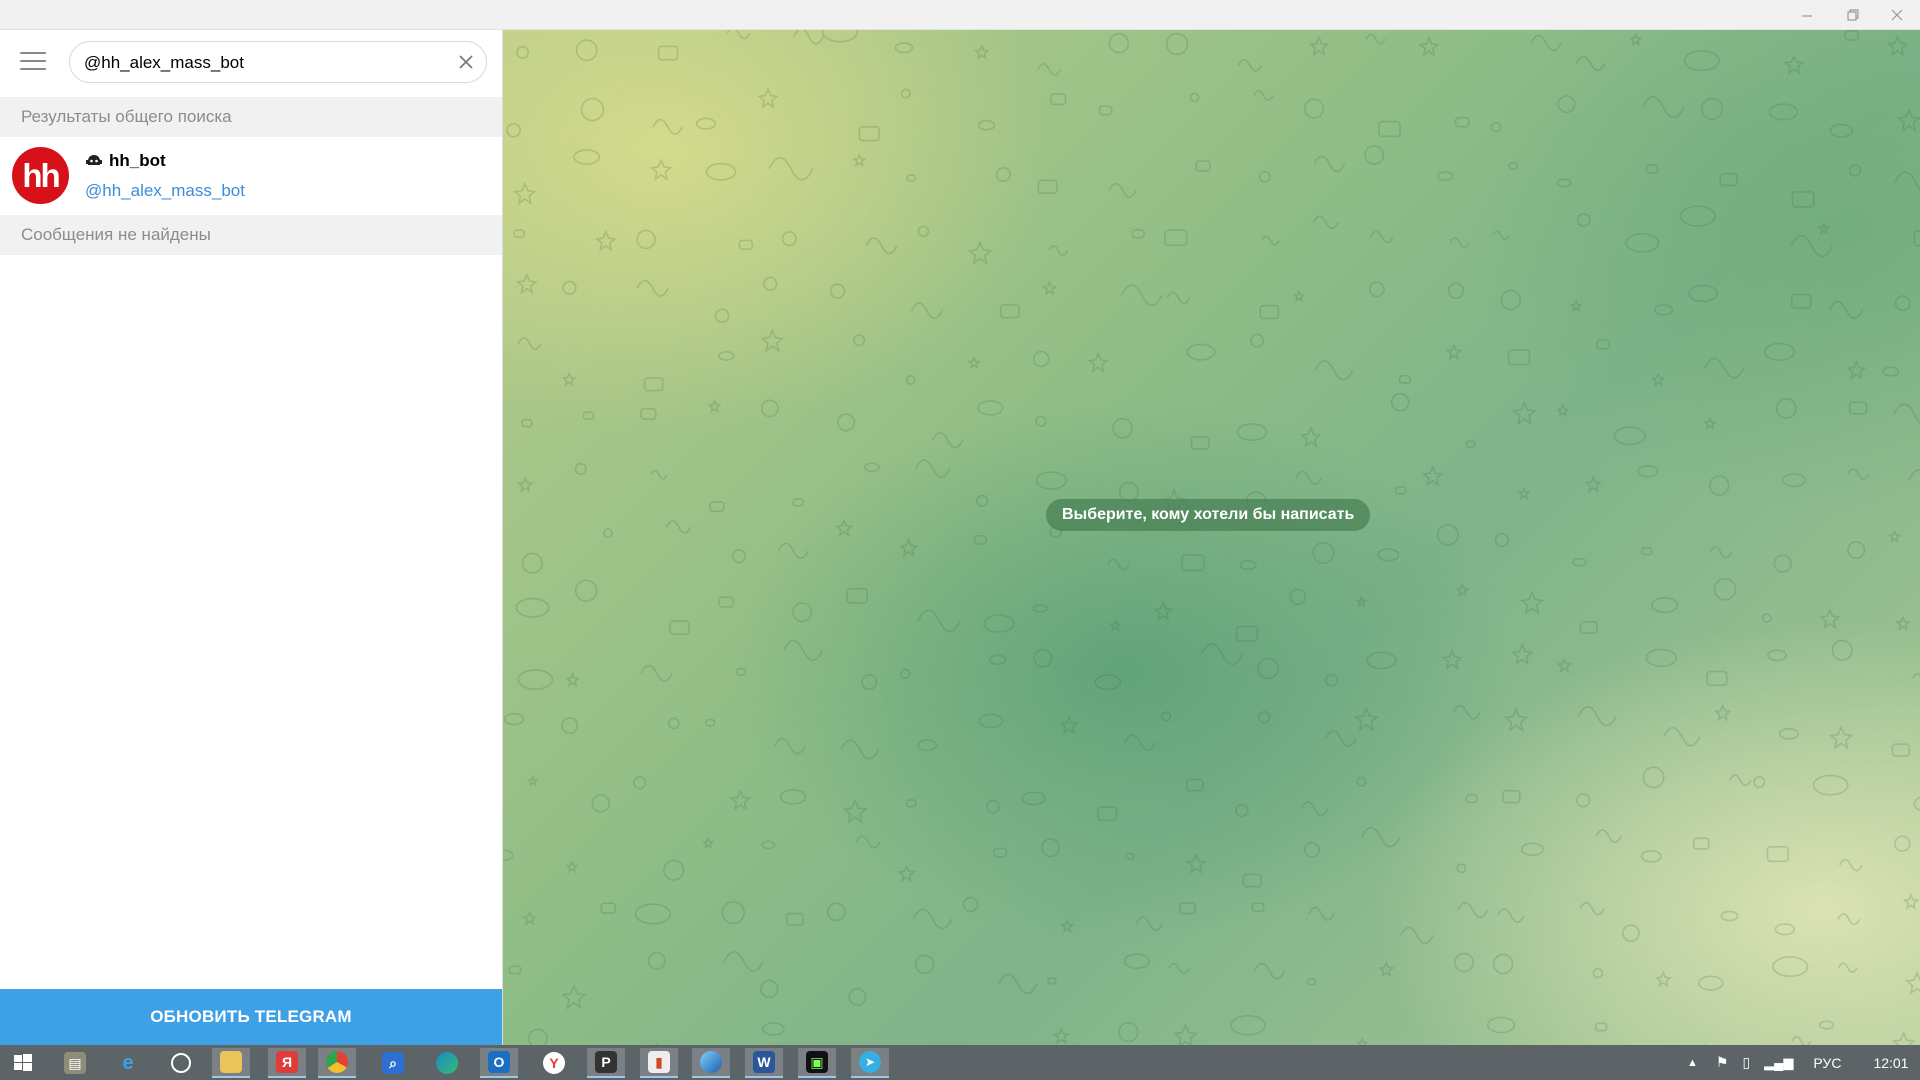  I want to click on clock: 12:01, so click(1890, 1063).